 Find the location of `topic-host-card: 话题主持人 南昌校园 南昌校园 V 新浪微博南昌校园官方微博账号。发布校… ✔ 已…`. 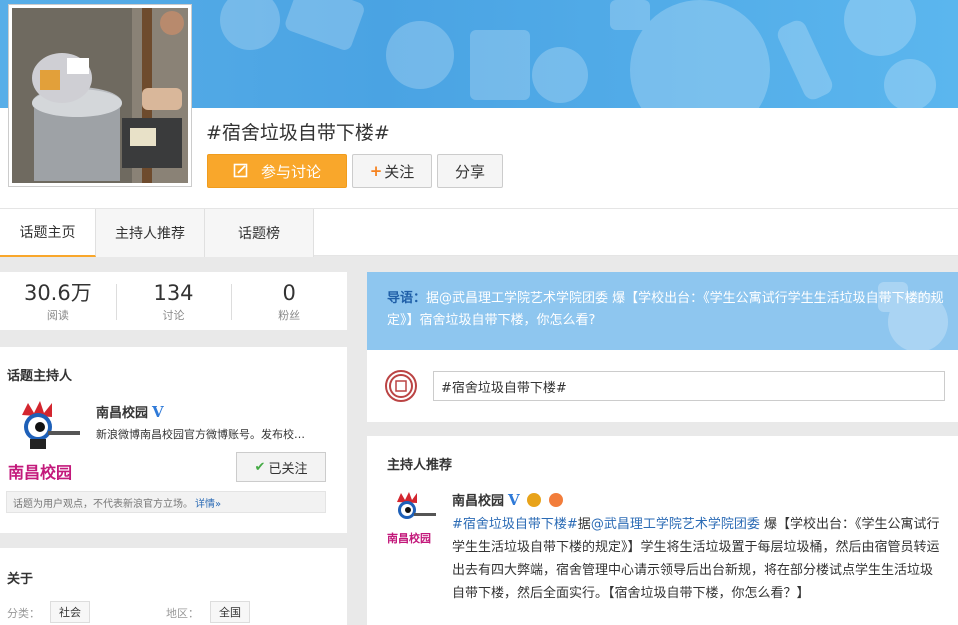

topic-host-card: 话题主持人 南昌校园 南昌校园 V 新浪微博南昌校园官方微博账号。发布校… ✔ 已… is located at coordinates (173, 440).